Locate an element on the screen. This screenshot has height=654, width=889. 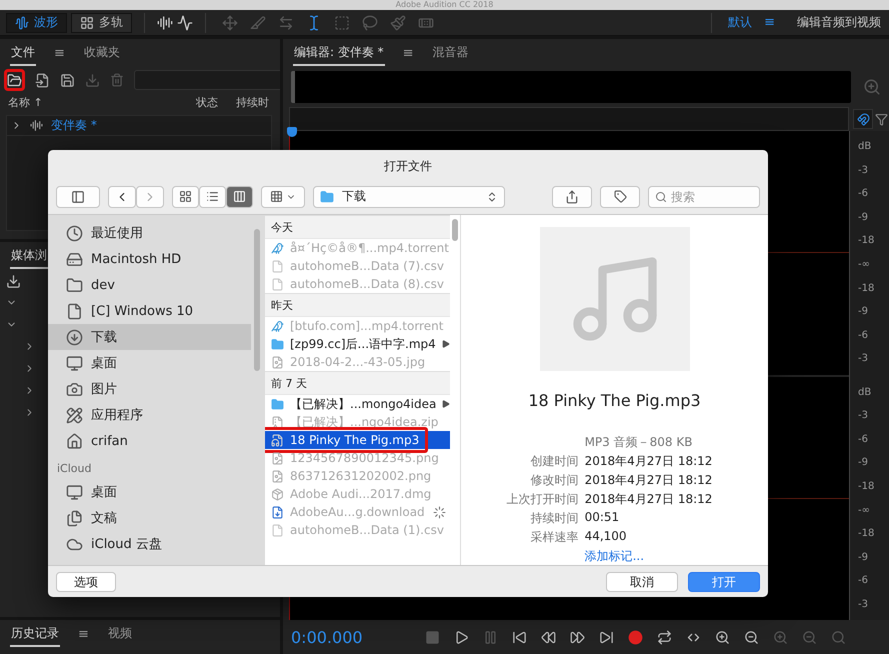
sidebar-item: dev is located at coordinates (149, 285).